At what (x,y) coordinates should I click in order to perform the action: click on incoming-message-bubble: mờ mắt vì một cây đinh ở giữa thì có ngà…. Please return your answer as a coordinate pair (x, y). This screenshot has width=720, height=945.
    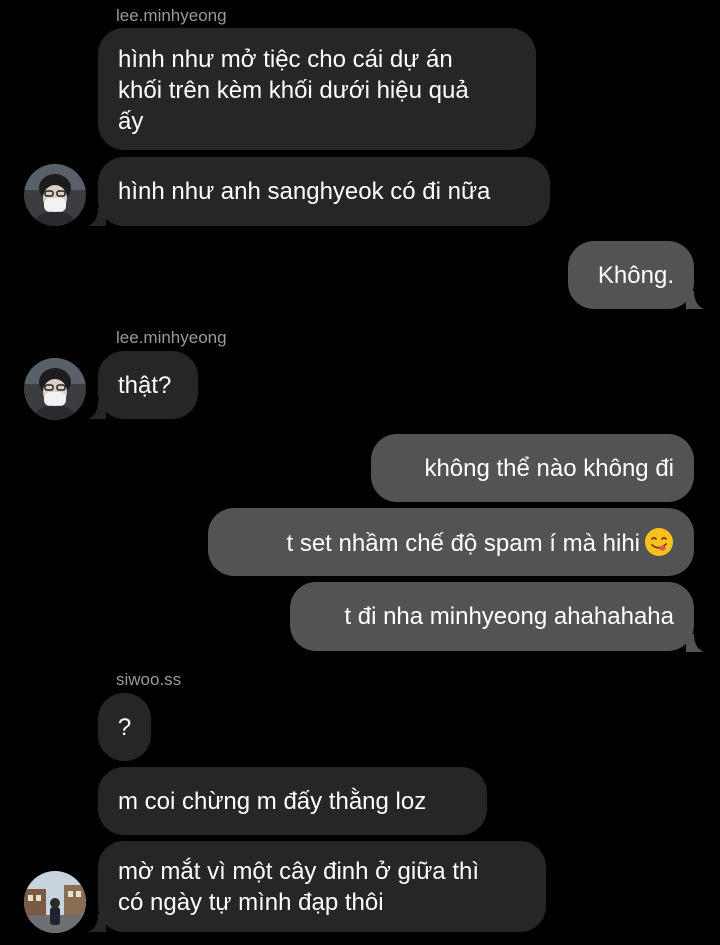
    Looking at the image, I should click on (322, 886).